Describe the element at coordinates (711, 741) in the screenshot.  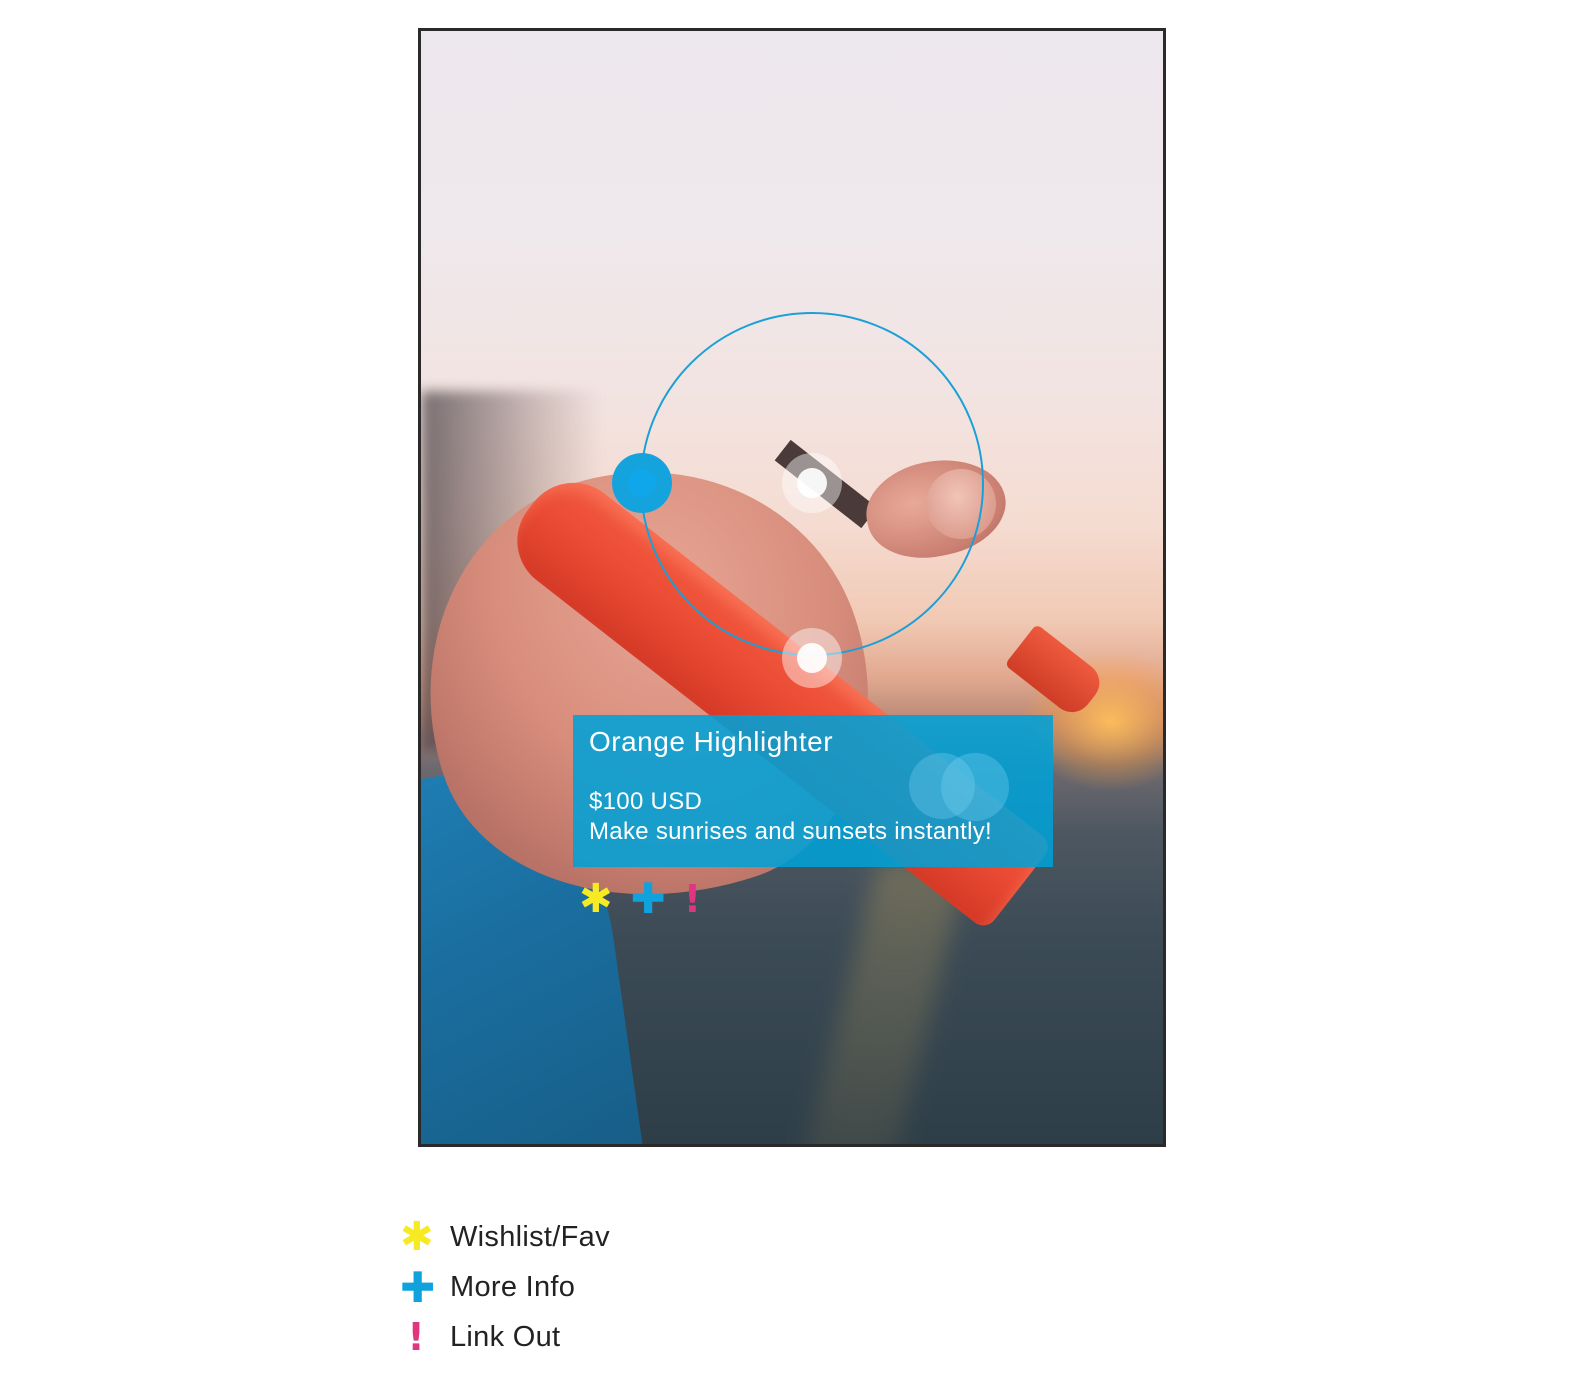
I see `product-title: Orange Highlighter` at that location.